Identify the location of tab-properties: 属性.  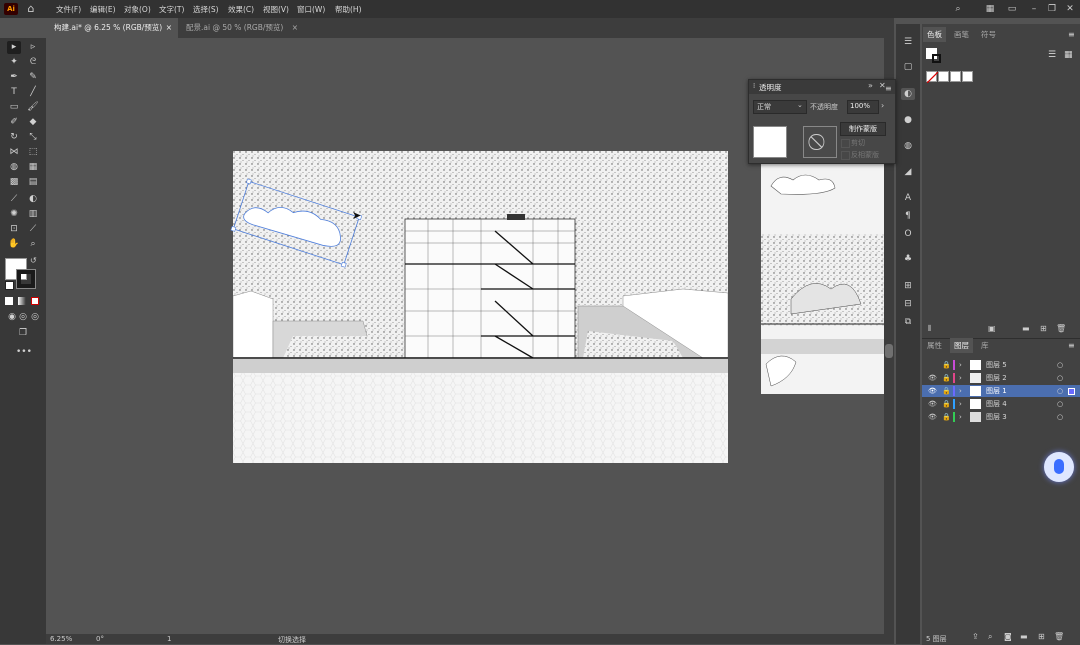
(934, 345).